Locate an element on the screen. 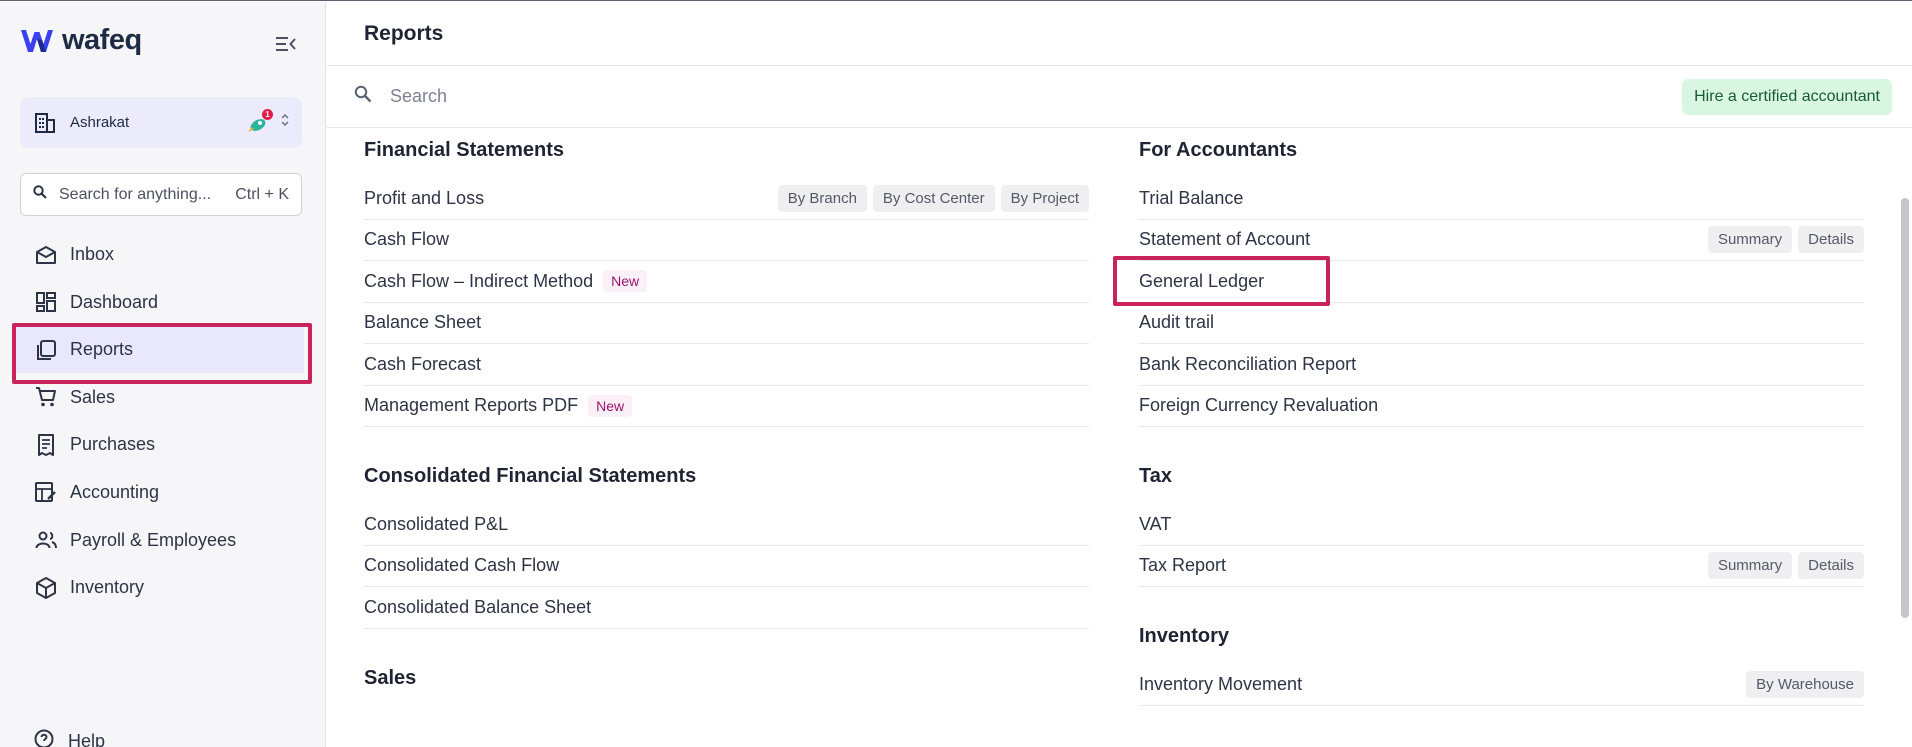  report-link-vat: VAT is located at coordinates (1501, 525).